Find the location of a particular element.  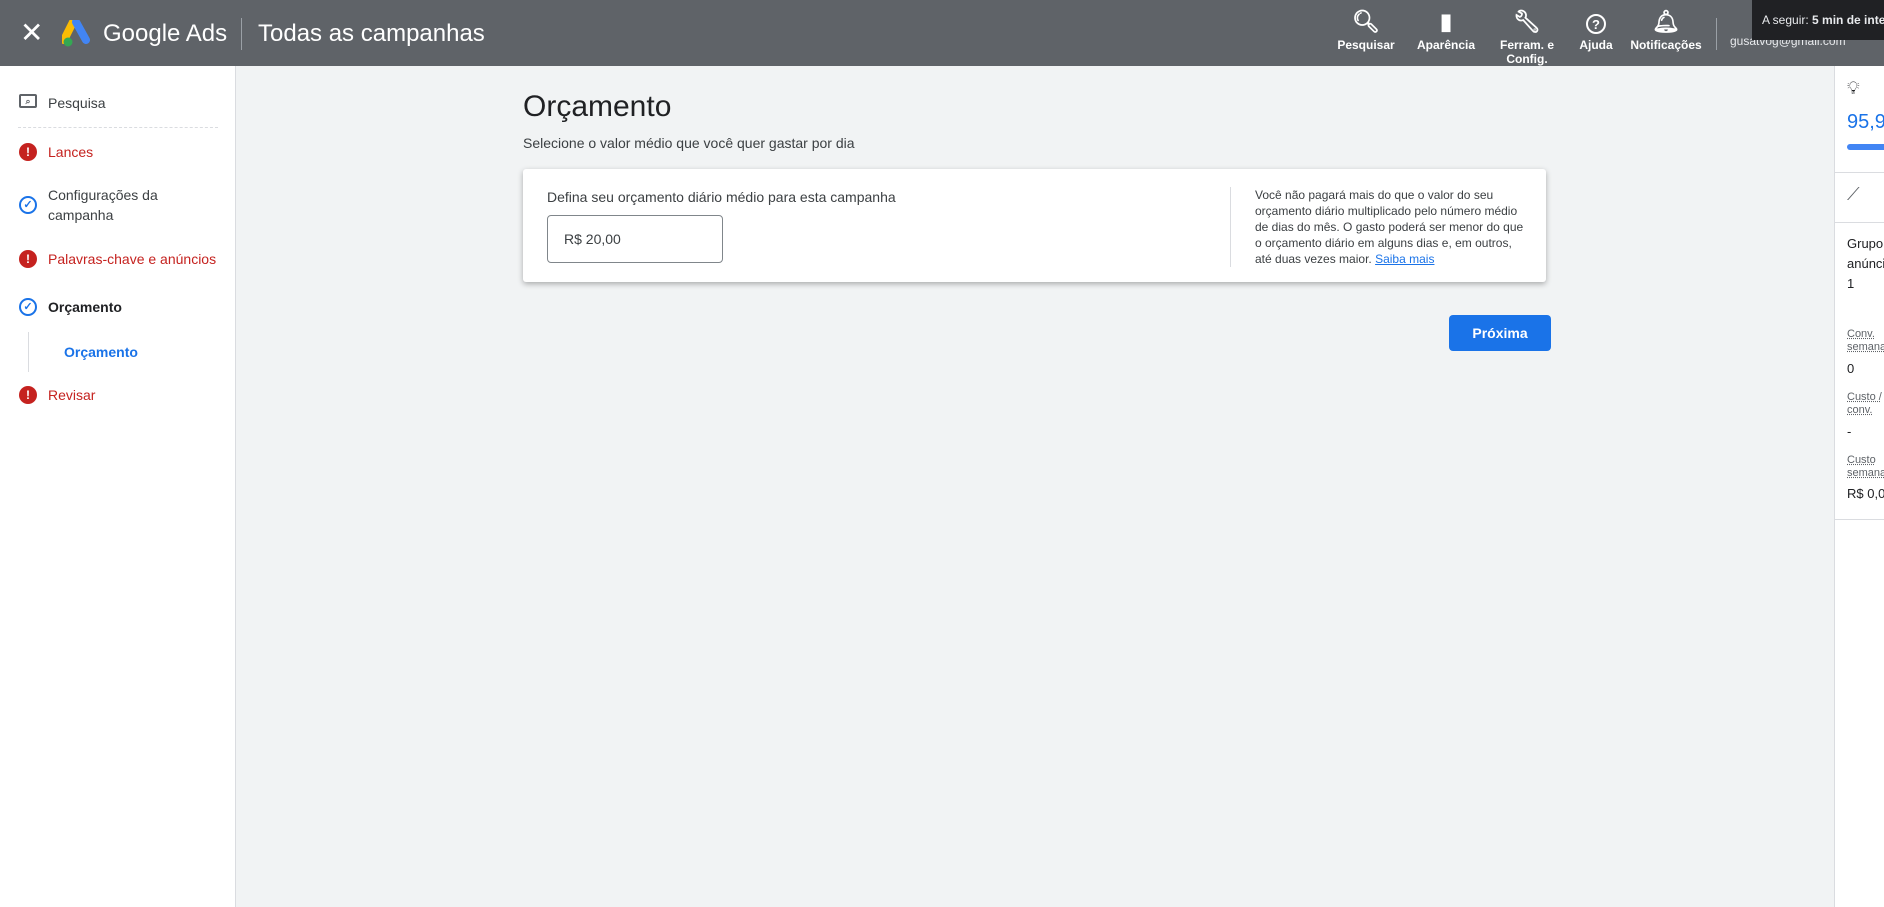

tree-line is located at coordinates (28, 352).